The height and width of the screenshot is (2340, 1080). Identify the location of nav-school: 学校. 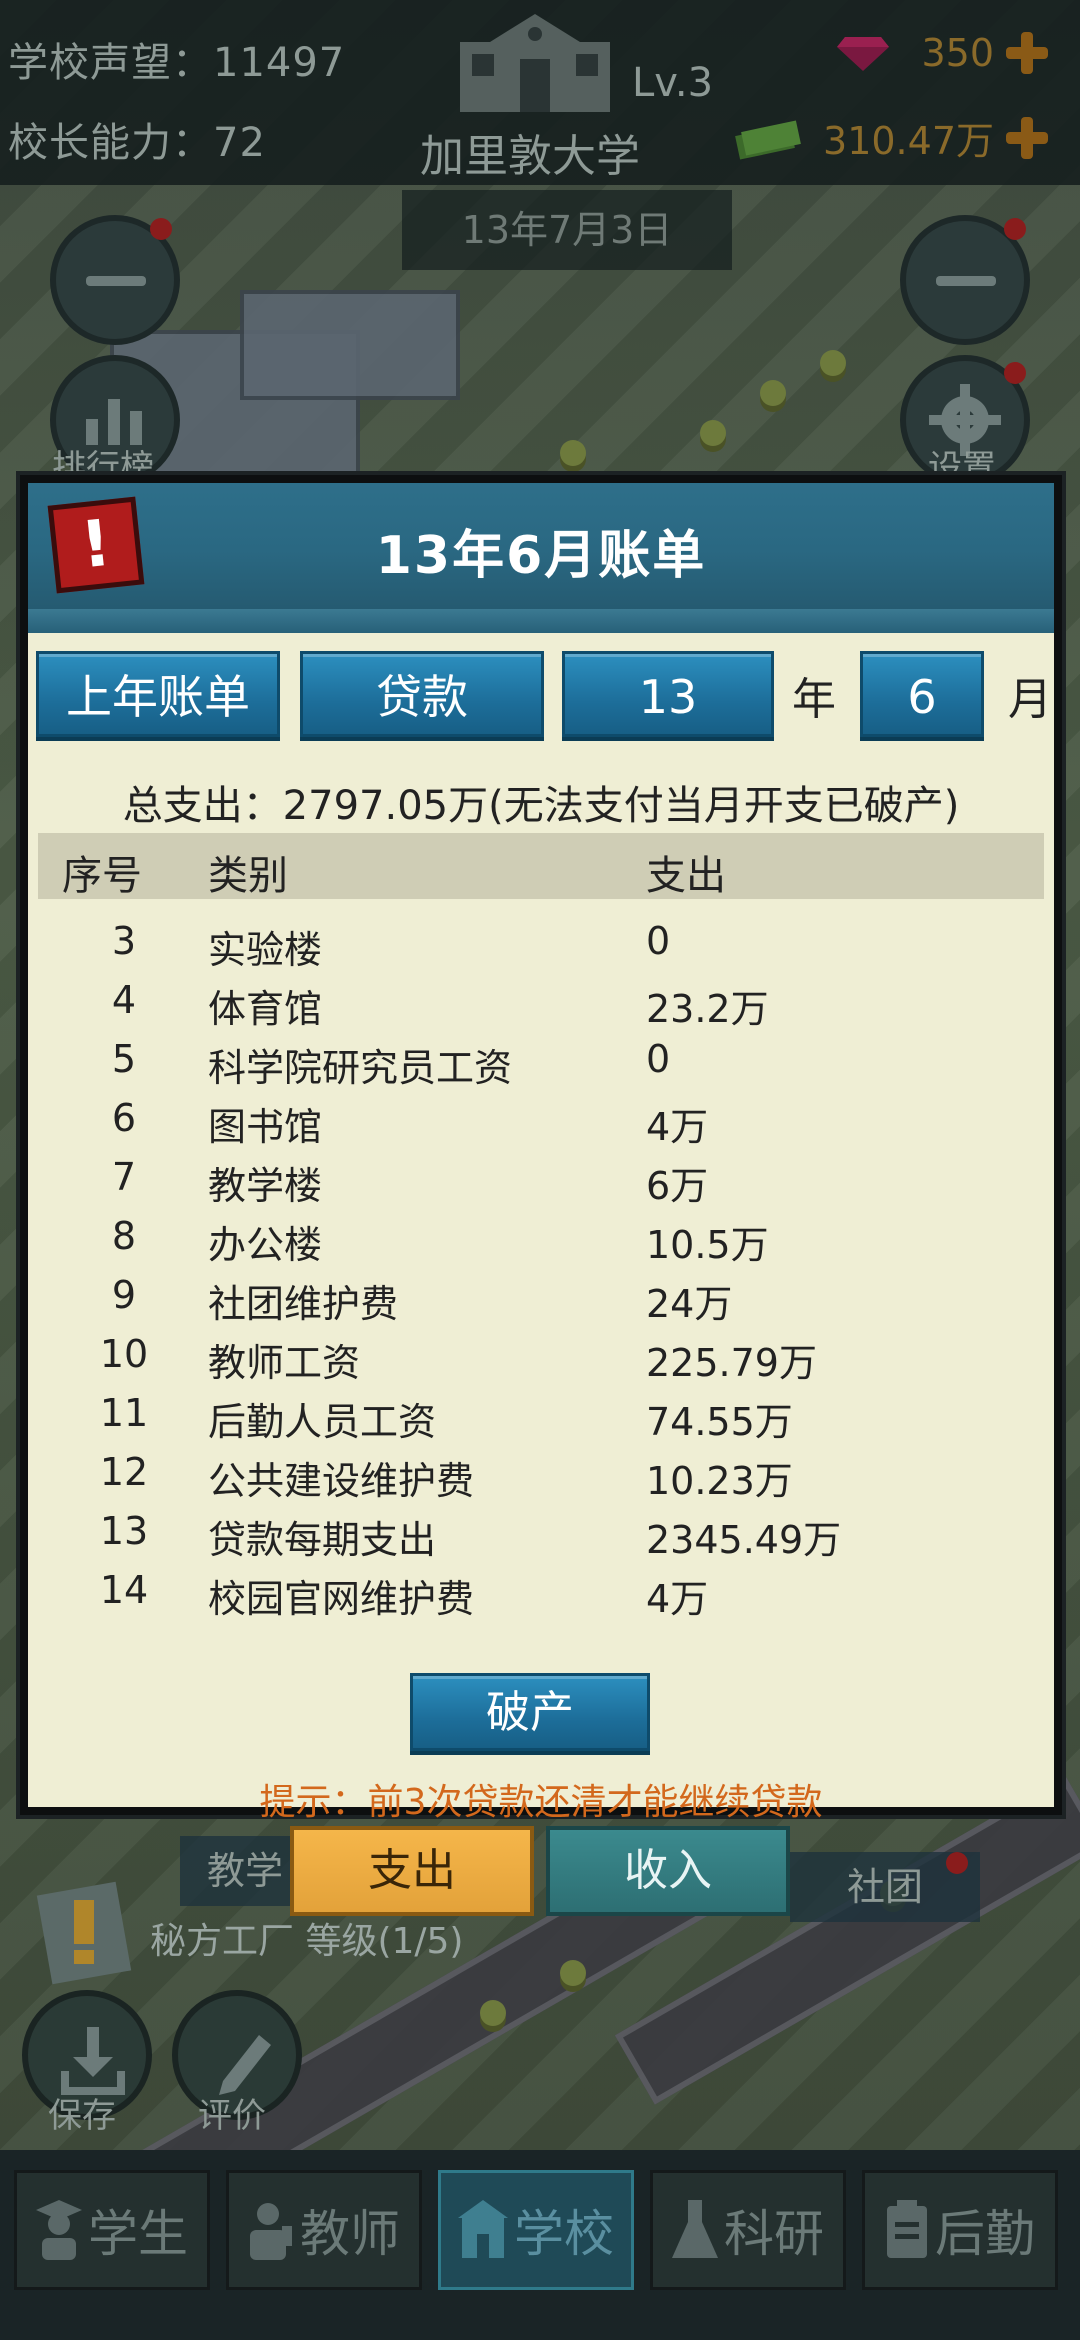
(536, 2230).